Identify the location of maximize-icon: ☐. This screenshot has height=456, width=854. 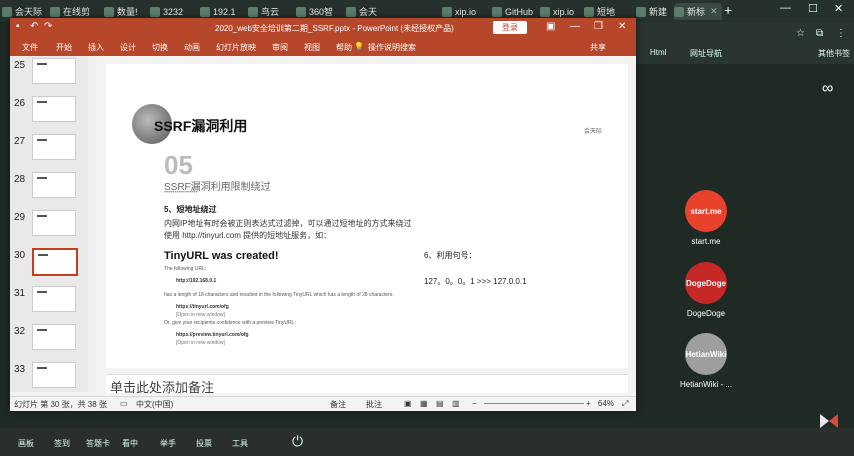
(813, 8).